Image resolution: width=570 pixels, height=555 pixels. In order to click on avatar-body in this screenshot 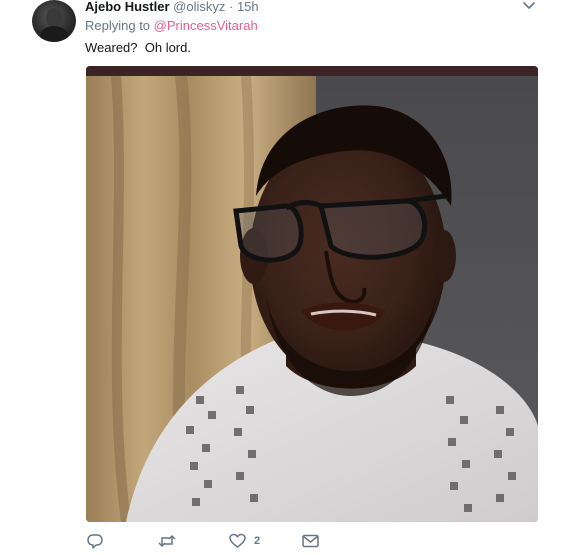, I will do `click(54, 34)`.